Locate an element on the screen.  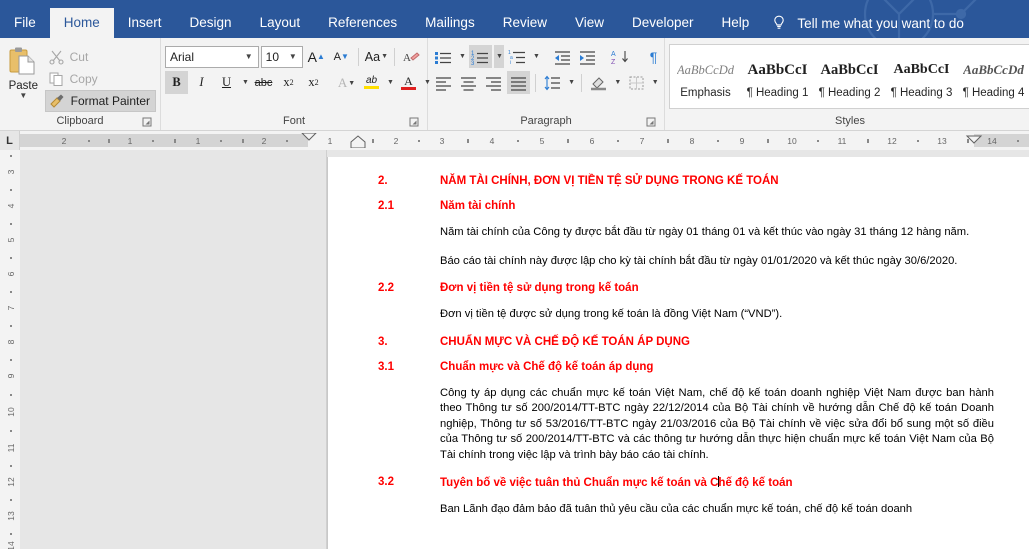
tab-home: Home is located at coordinates (81, 23).